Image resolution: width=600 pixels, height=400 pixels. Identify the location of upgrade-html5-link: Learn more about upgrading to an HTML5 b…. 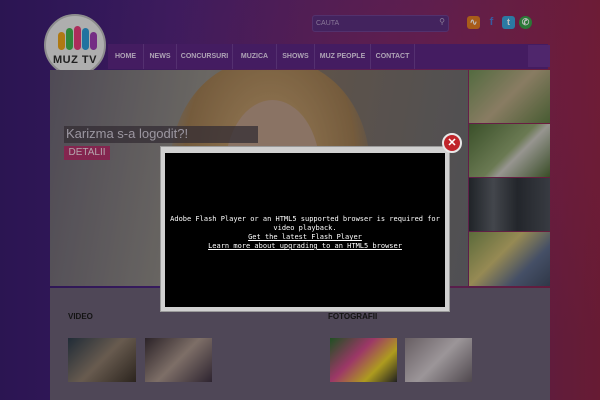
(305, 246).